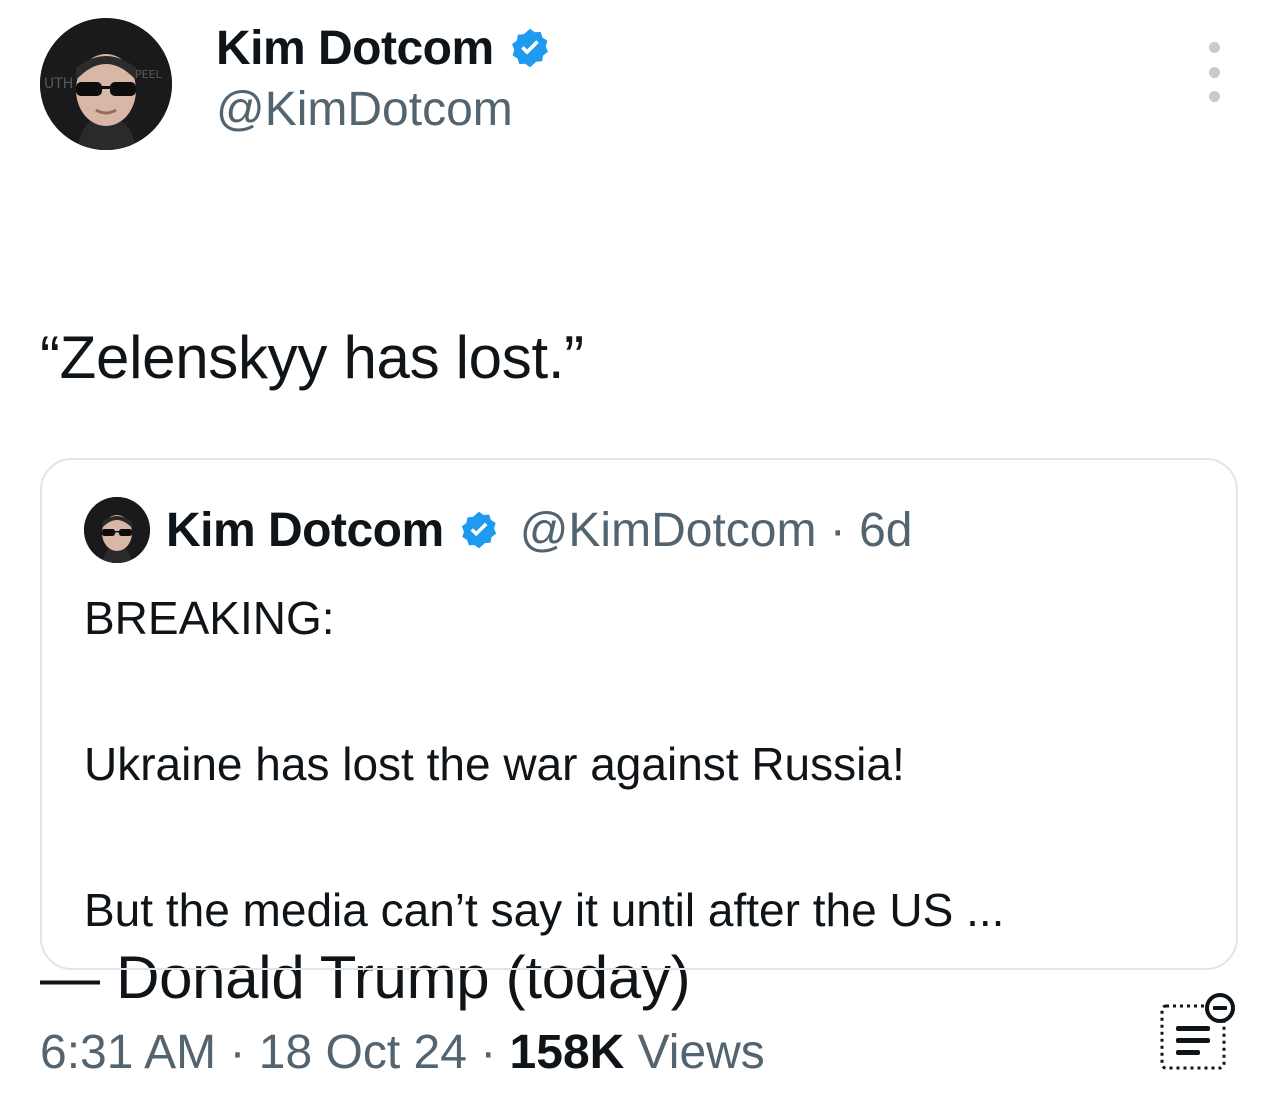 This screenshot has height=1095, width=1280. Describe the element at coordinates (364, 109) in the screenshot. I see `author-handle: @KimDotcom` at that location.